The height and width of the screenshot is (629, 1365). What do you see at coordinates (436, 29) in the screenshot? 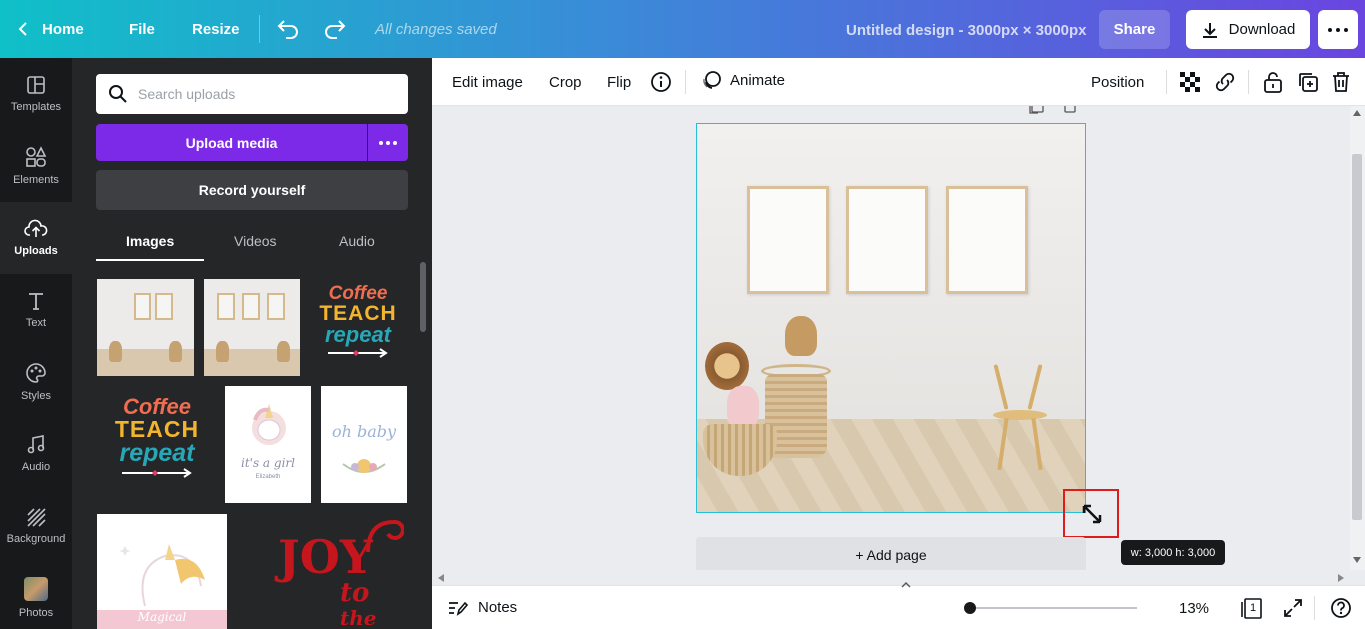
I see `save-status: All changes saved` at bounding box center [436, 29].